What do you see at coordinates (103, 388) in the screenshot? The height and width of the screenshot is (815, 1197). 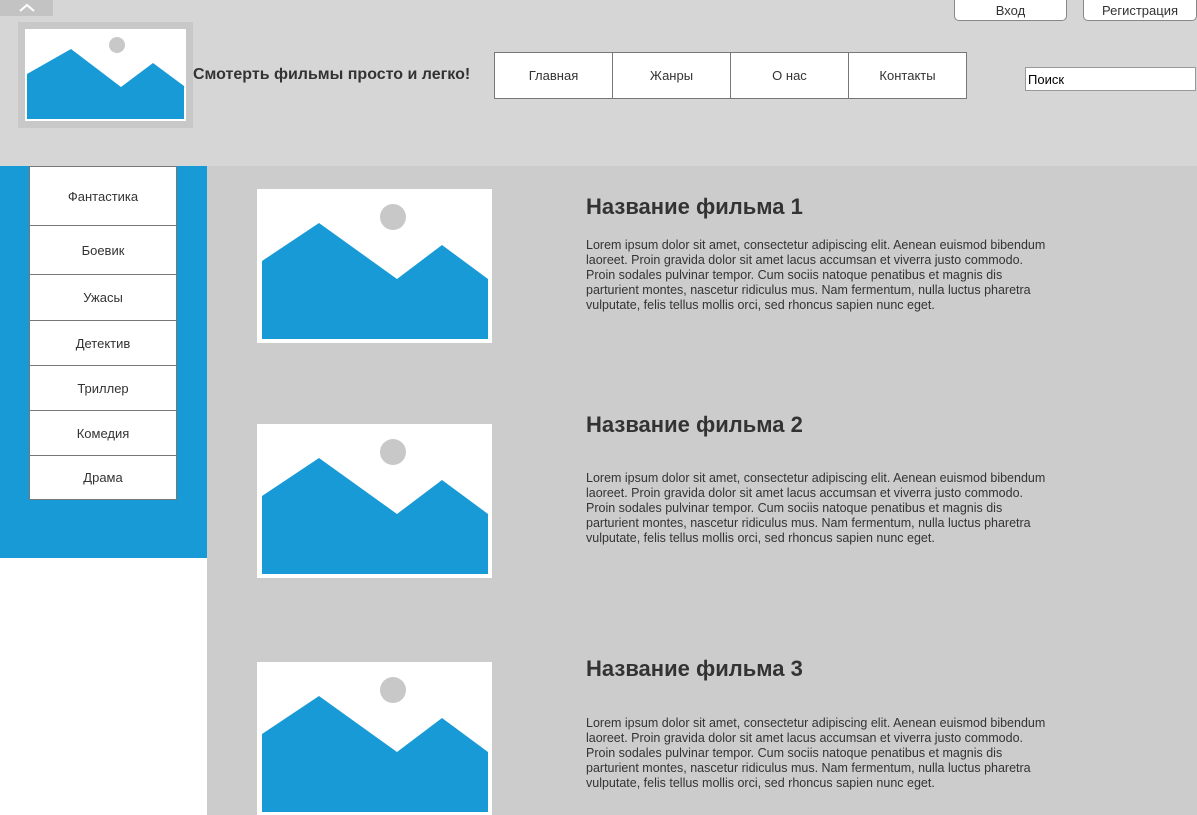 I see `genre-item-thriller: Триллер` at bounding box center [103, 388].